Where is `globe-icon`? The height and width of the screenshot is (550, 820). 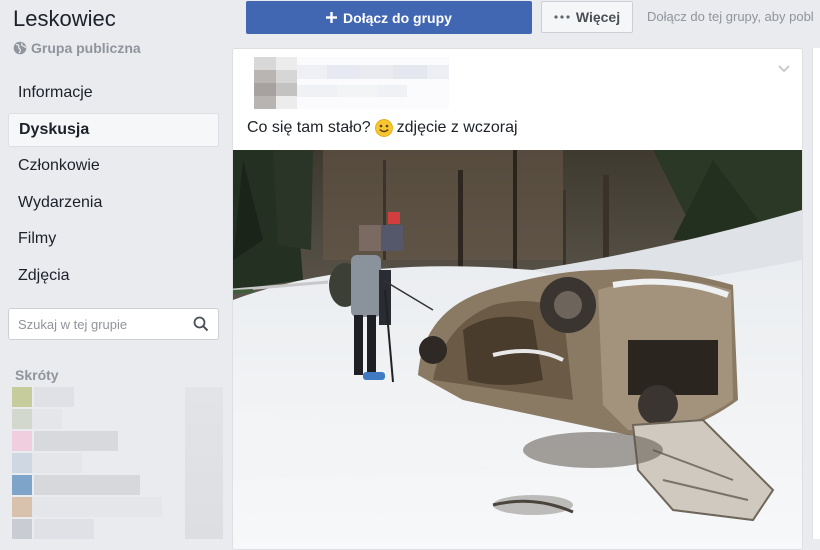 globe-icon is located at coordinates (20, 48).